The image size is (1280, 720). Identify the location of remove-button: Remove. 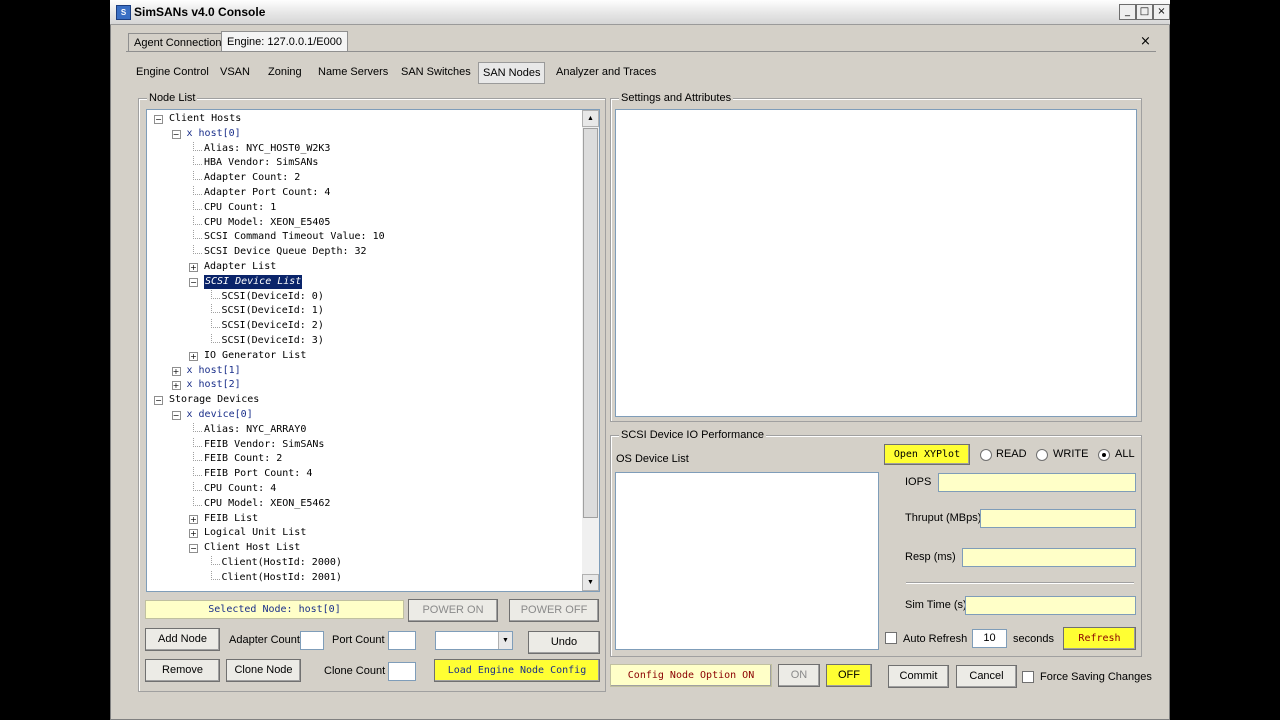
(182, 670).